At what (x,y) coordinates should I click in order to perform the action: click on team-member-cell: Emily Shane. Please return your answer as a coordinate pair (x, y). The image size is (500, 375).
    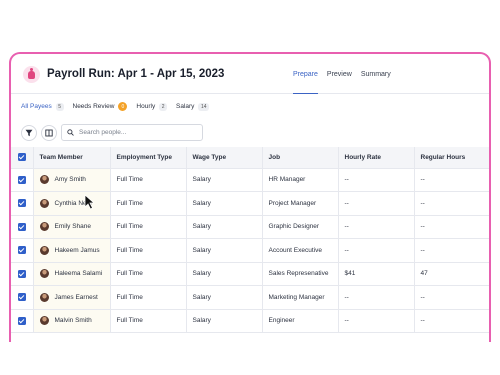
    Looking at the image, I should click on (72, 227).